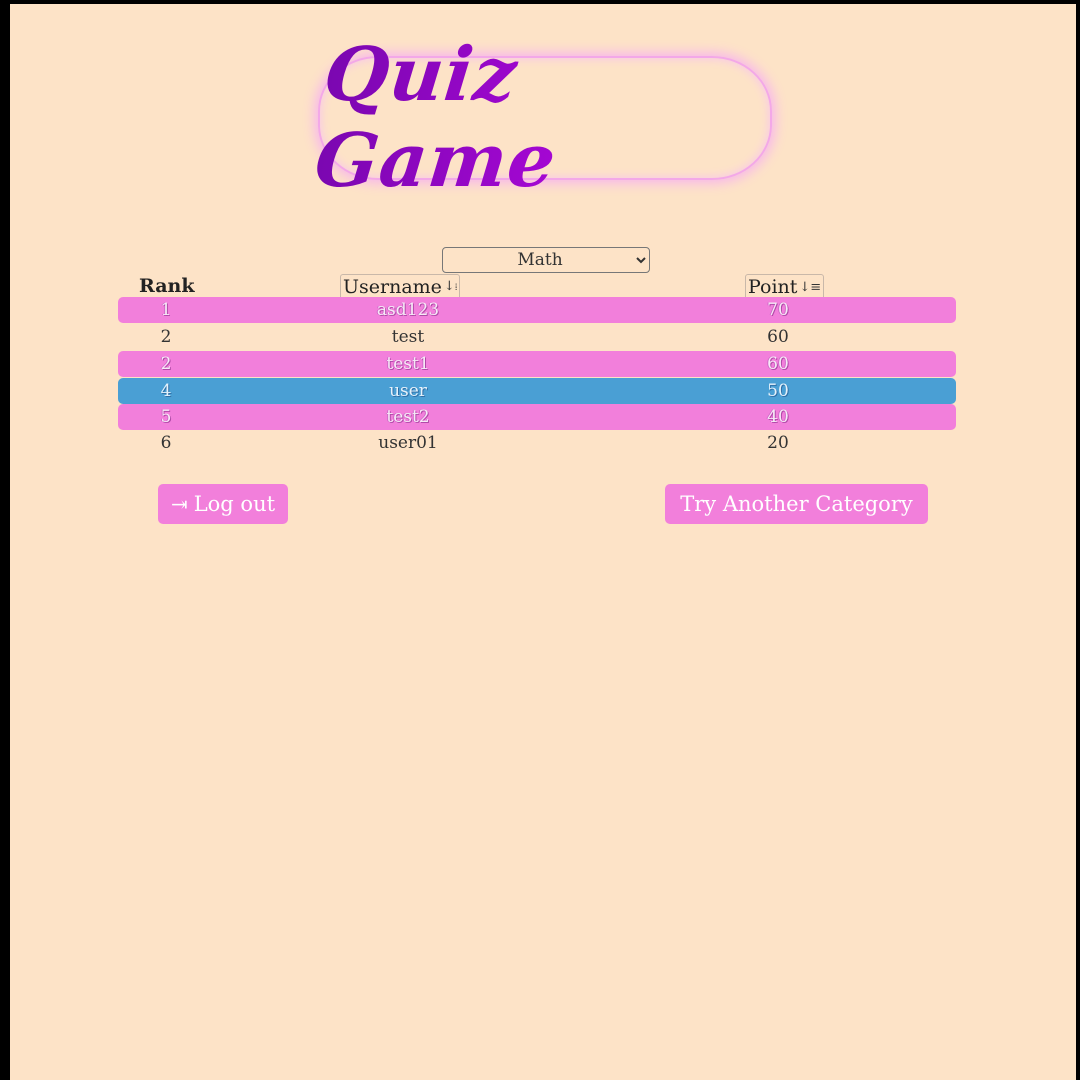  I want to click on logout-icon: ⇥, so click(179, 504).